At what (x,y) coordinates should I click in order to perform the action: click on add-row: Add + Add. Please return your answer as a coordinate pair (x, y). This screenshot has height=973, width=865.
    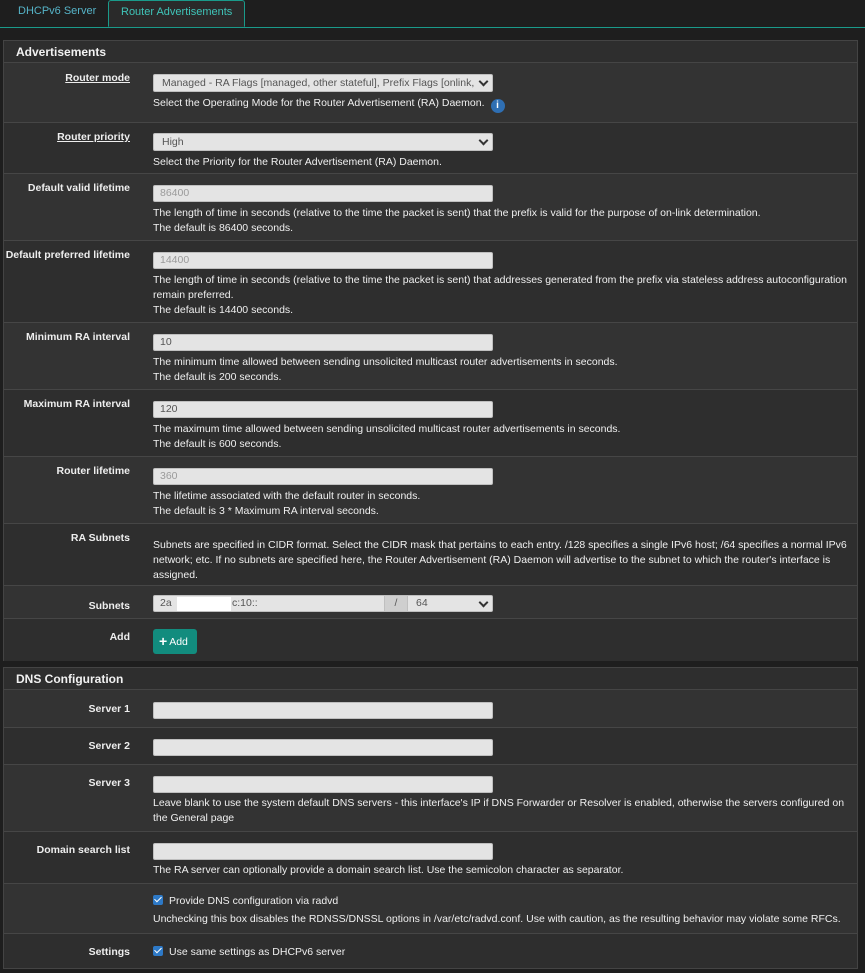
    Looking at the image, I should click on (430, 640).